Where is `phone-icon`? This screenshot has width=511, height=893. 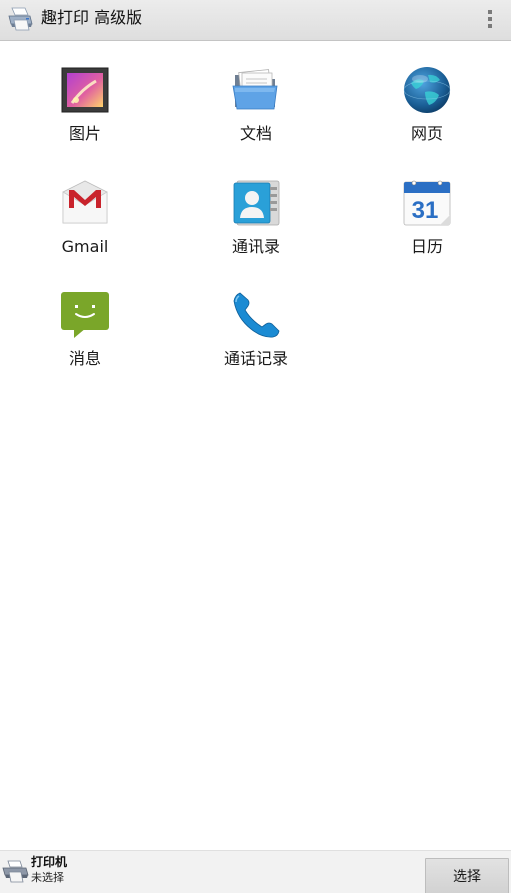
phone-icon is located at coordinates (256, 315).